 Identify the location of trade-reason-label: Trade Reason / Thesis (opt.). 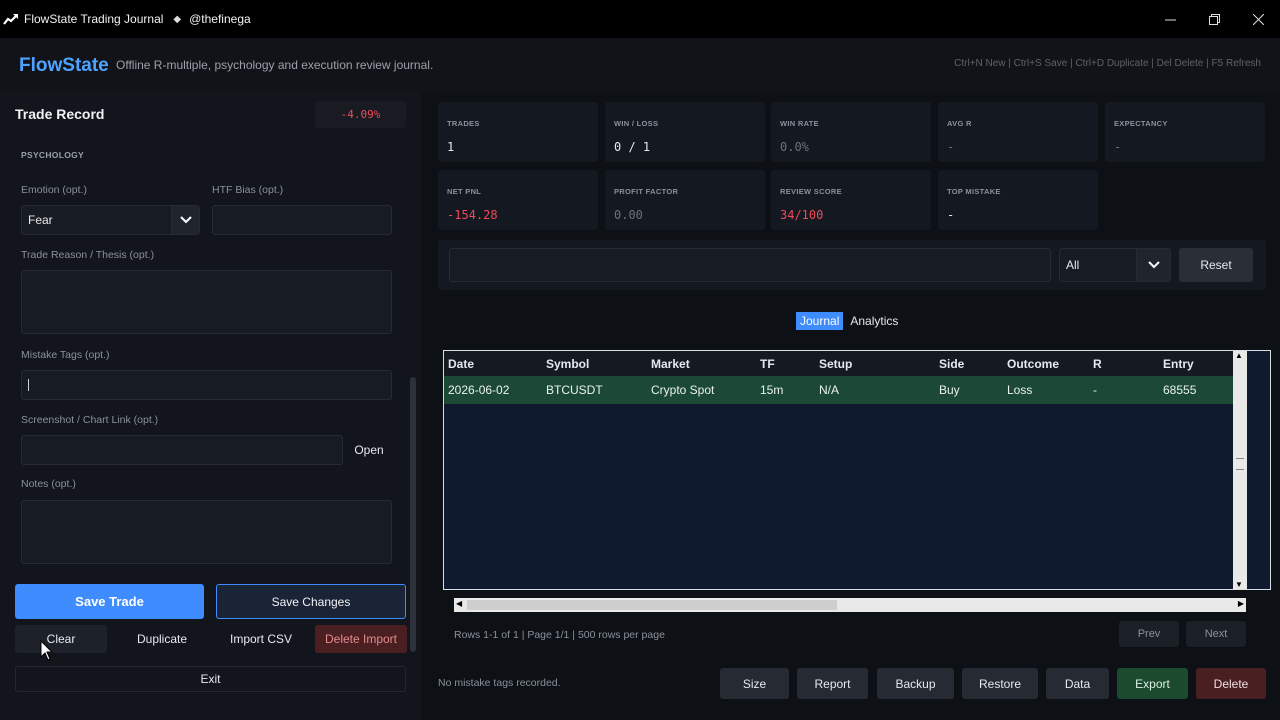
(88, 255).